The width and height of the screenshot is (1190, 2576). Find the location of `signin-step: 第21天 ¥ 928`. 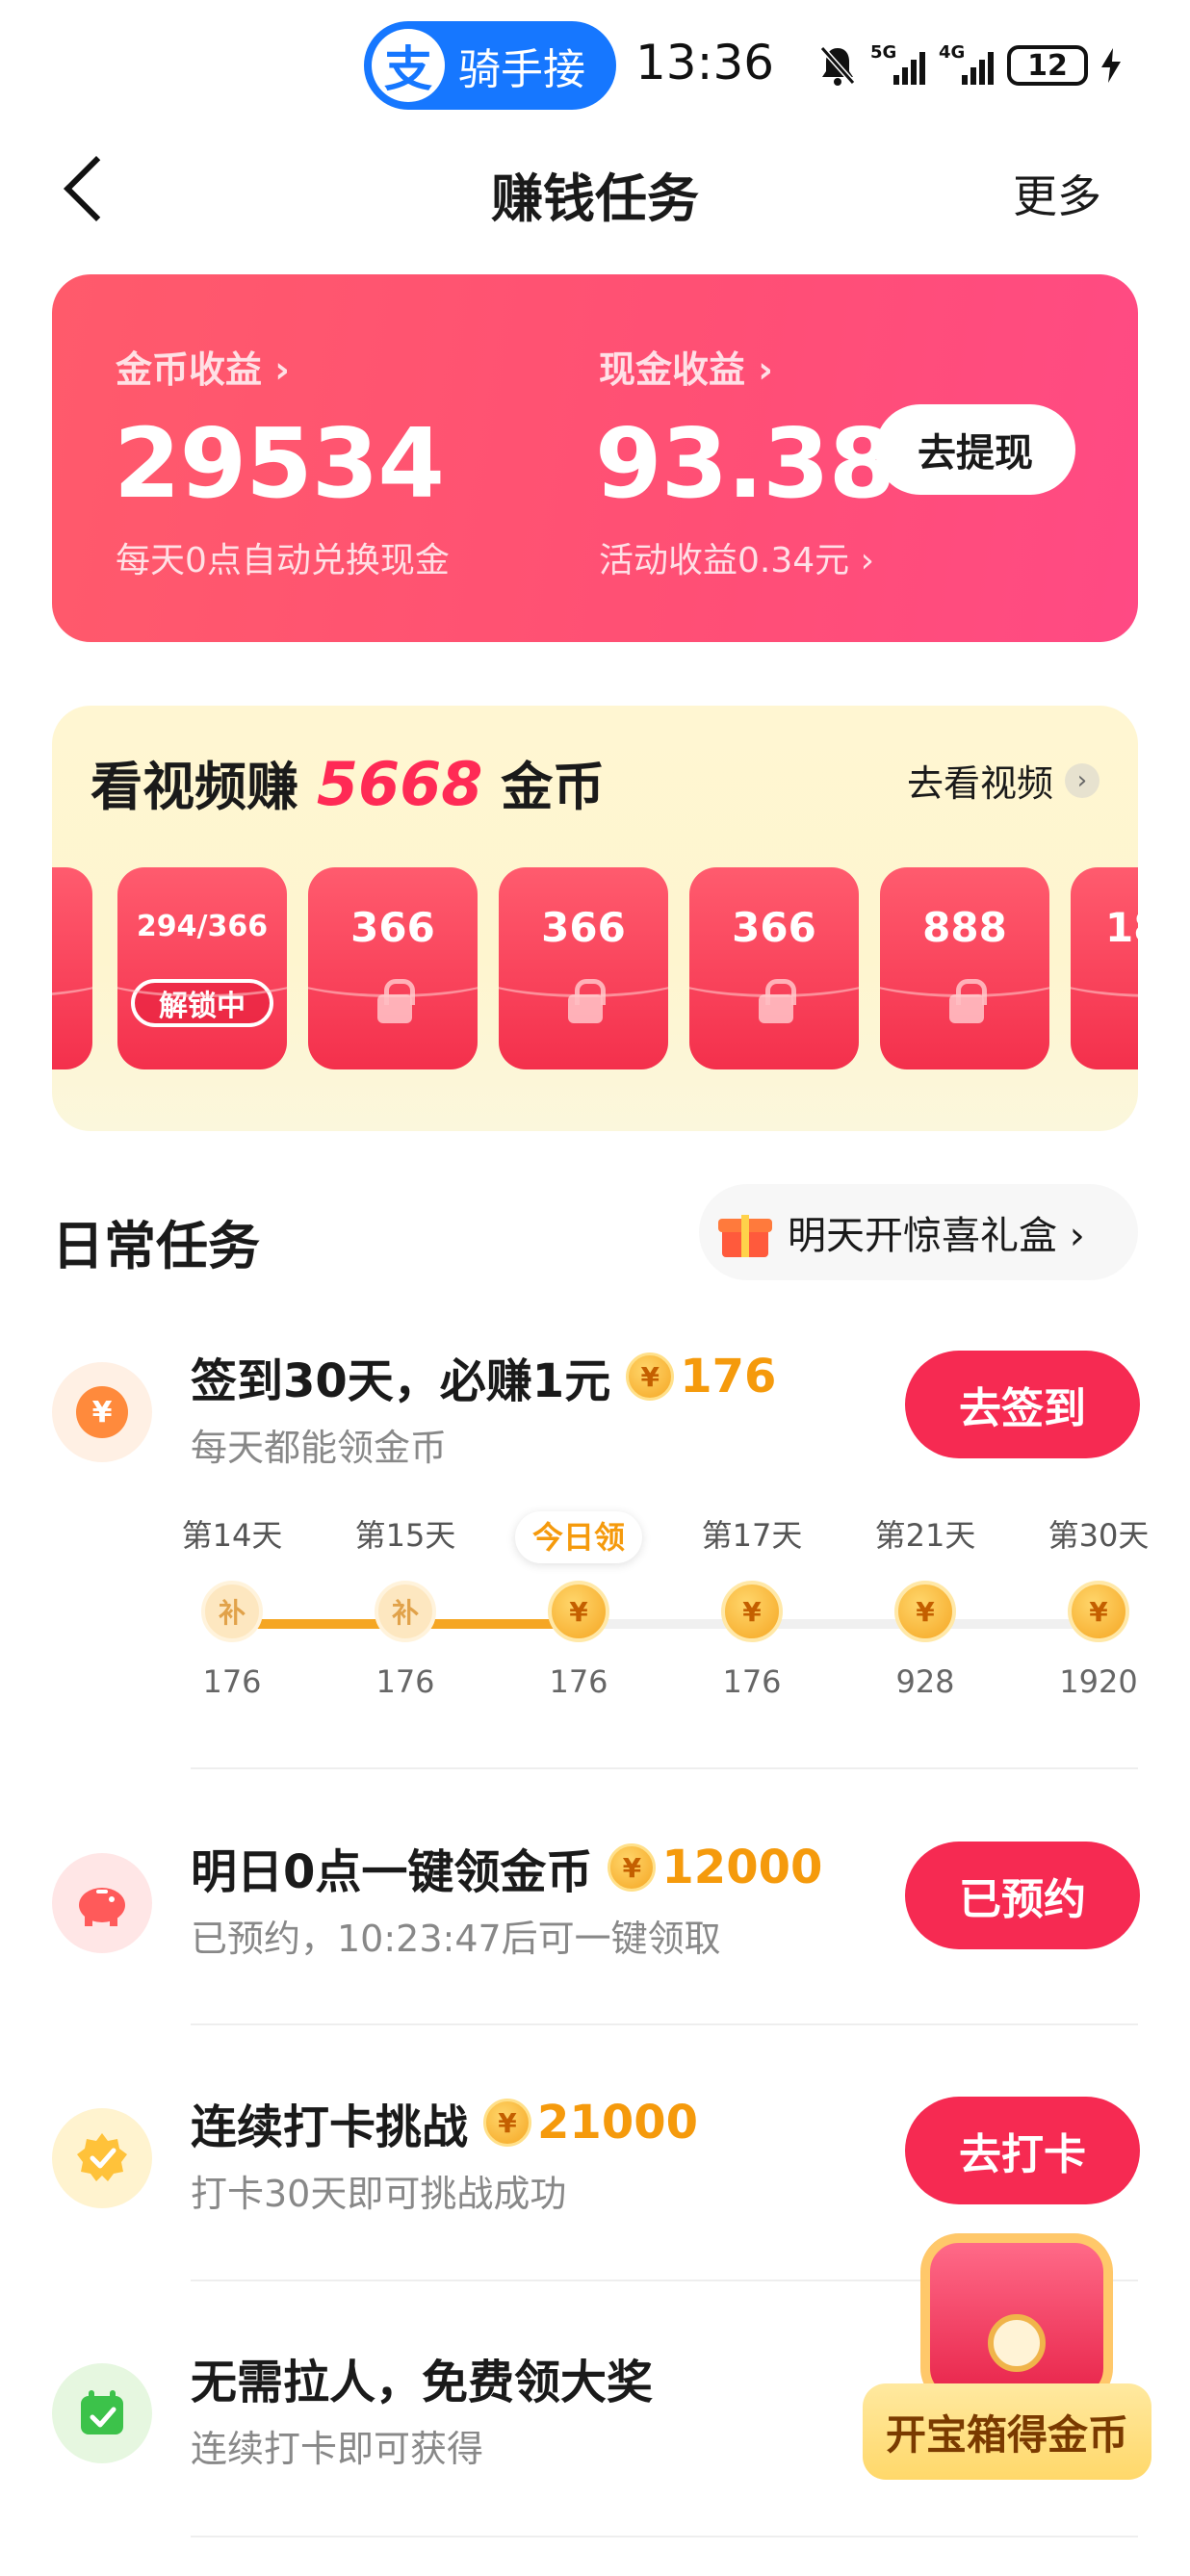

signin-step: 第21天 ¥ 928 is located at coordinates (926, 1606).